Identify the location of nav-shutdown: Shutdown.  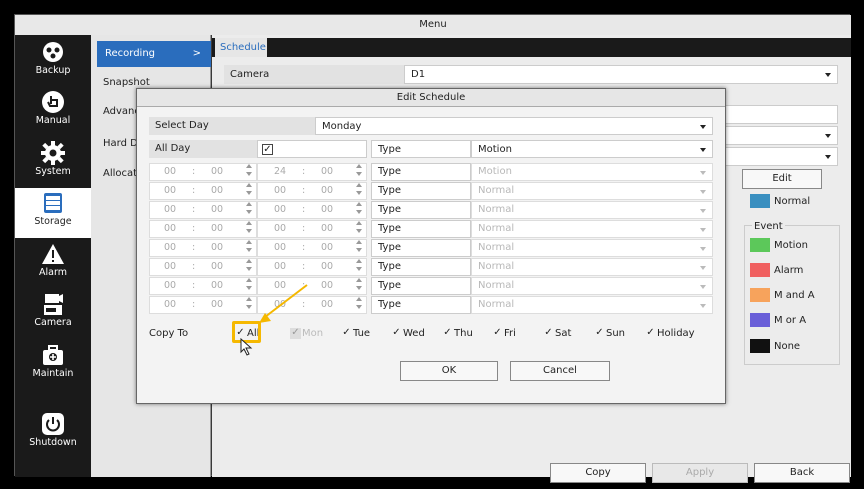
(53, 434).